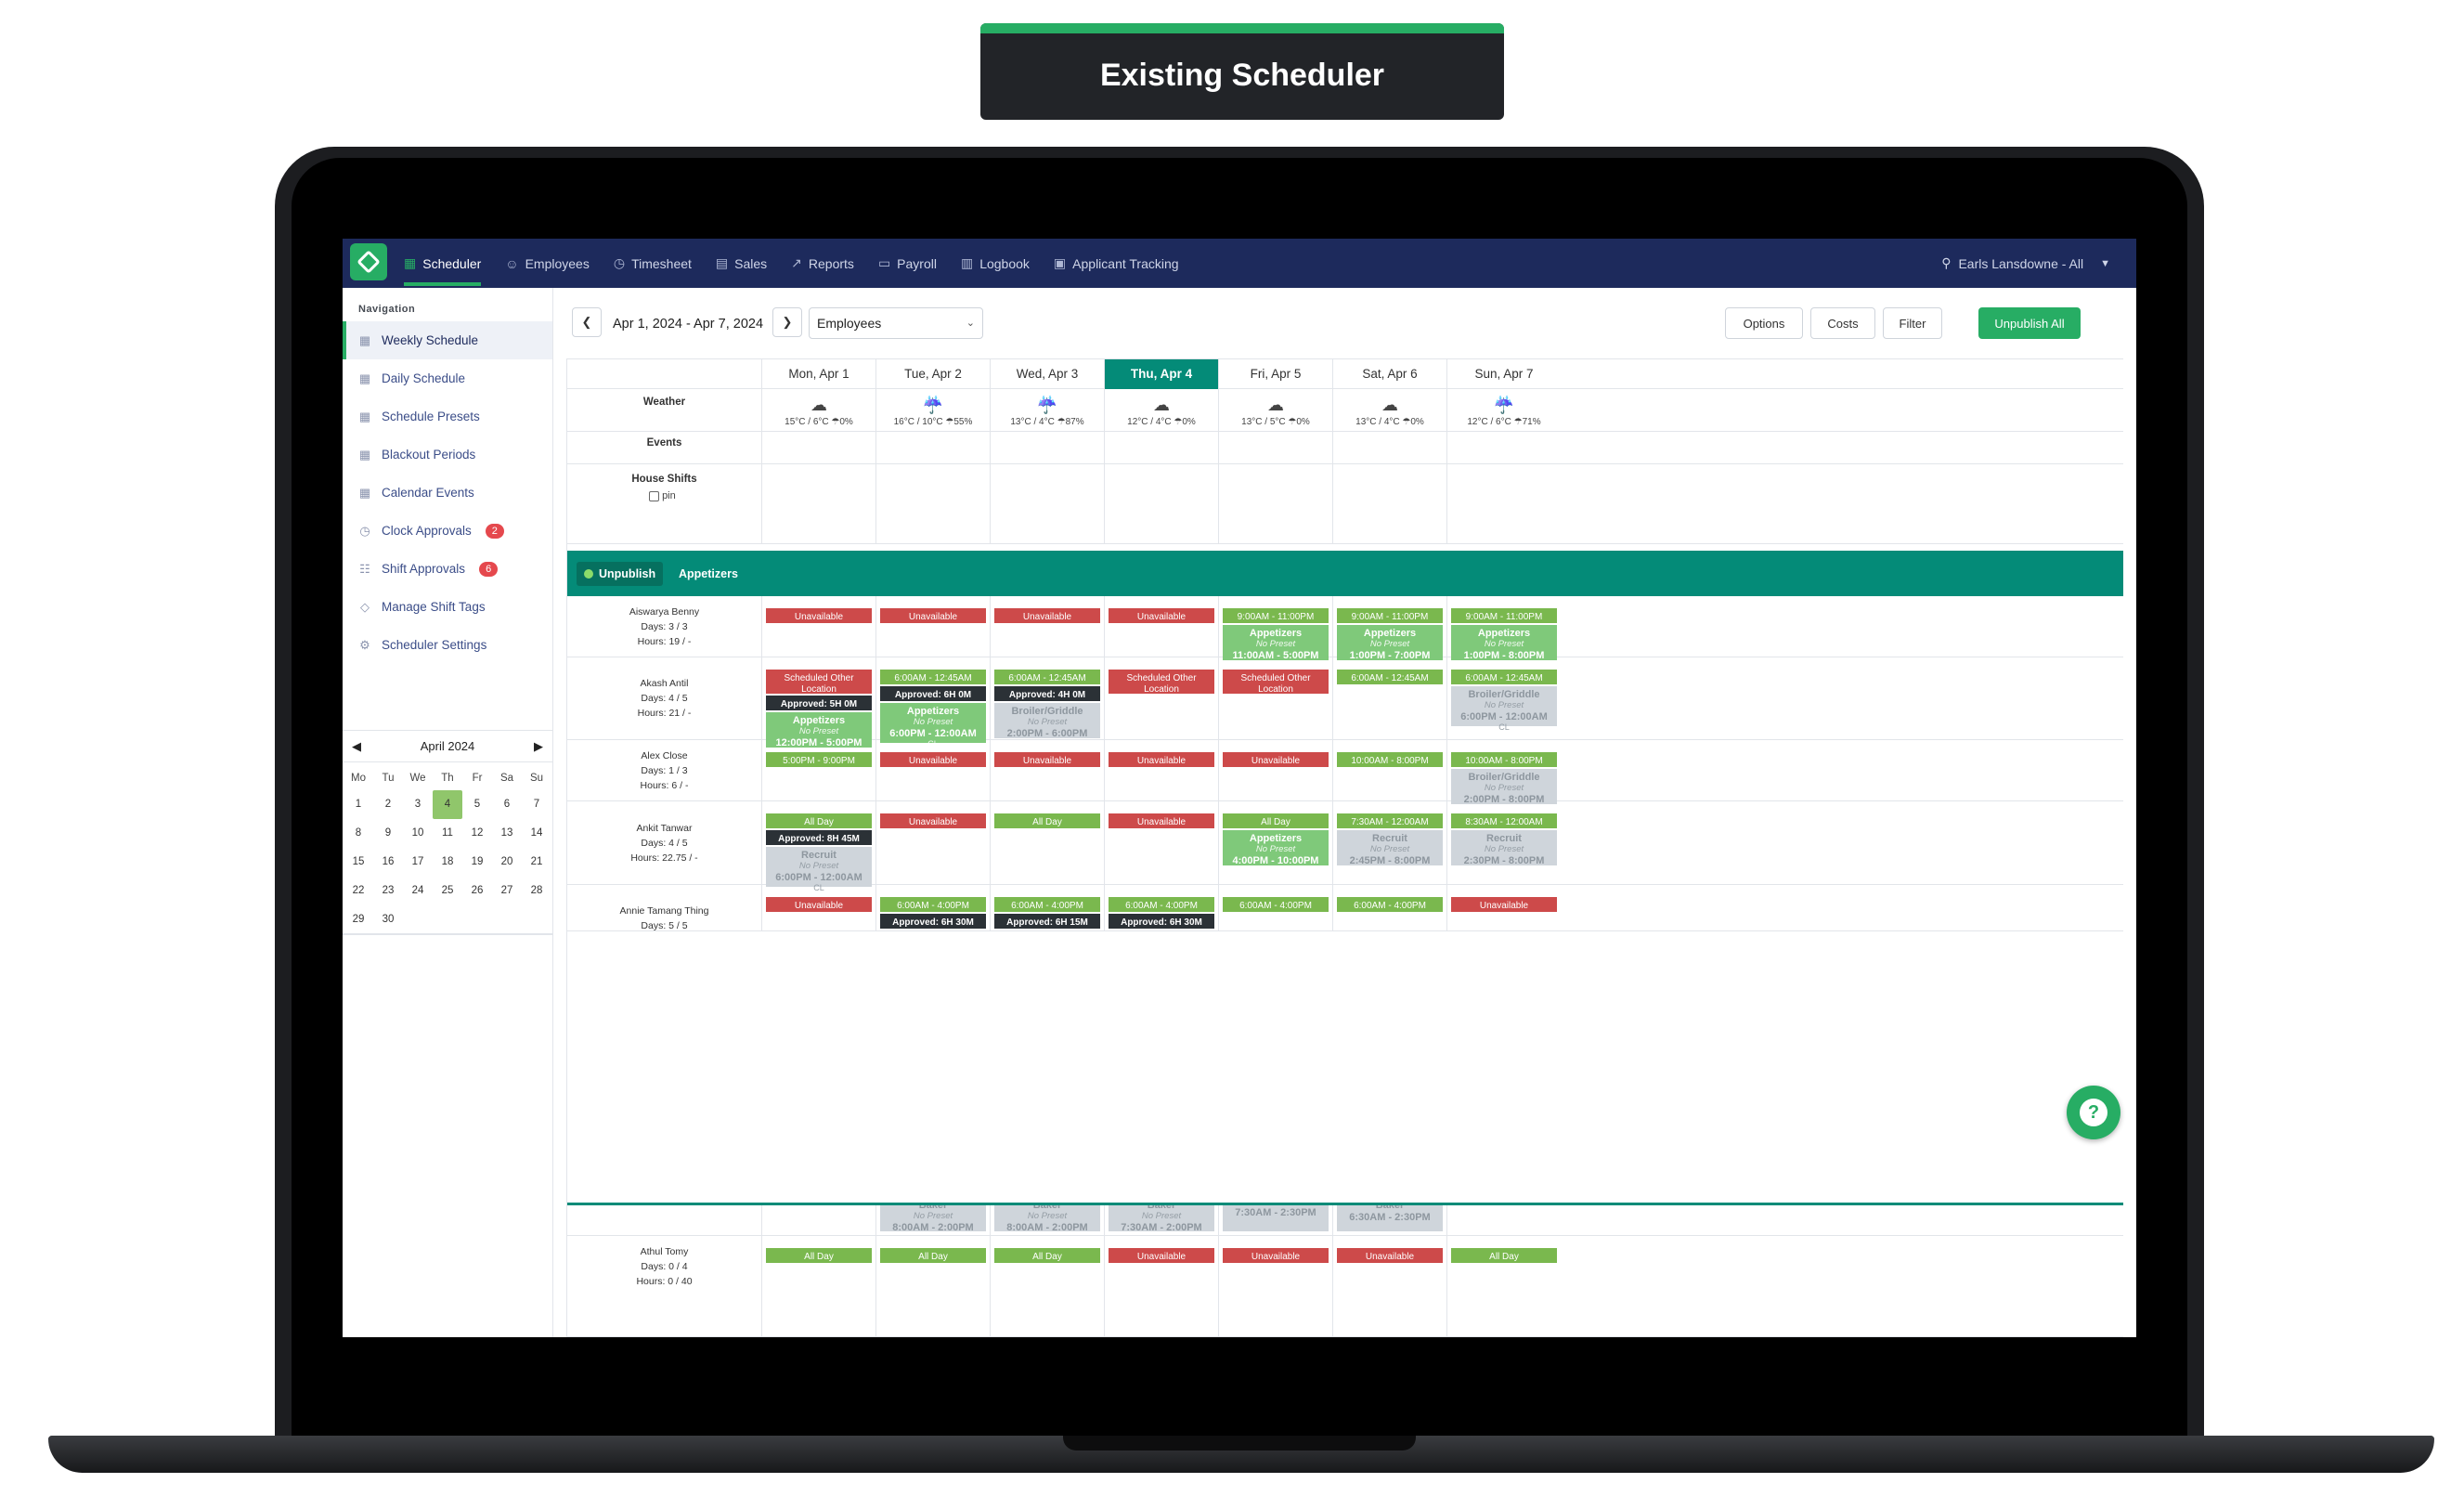 The height and width of the screenshot is (1496, 2464). Describe the element at coordinates (1504, 848) in the screenshot. I see `shift-block-unpublished: Recruit No Preset 2:30PM - 8:00PM` at that location.